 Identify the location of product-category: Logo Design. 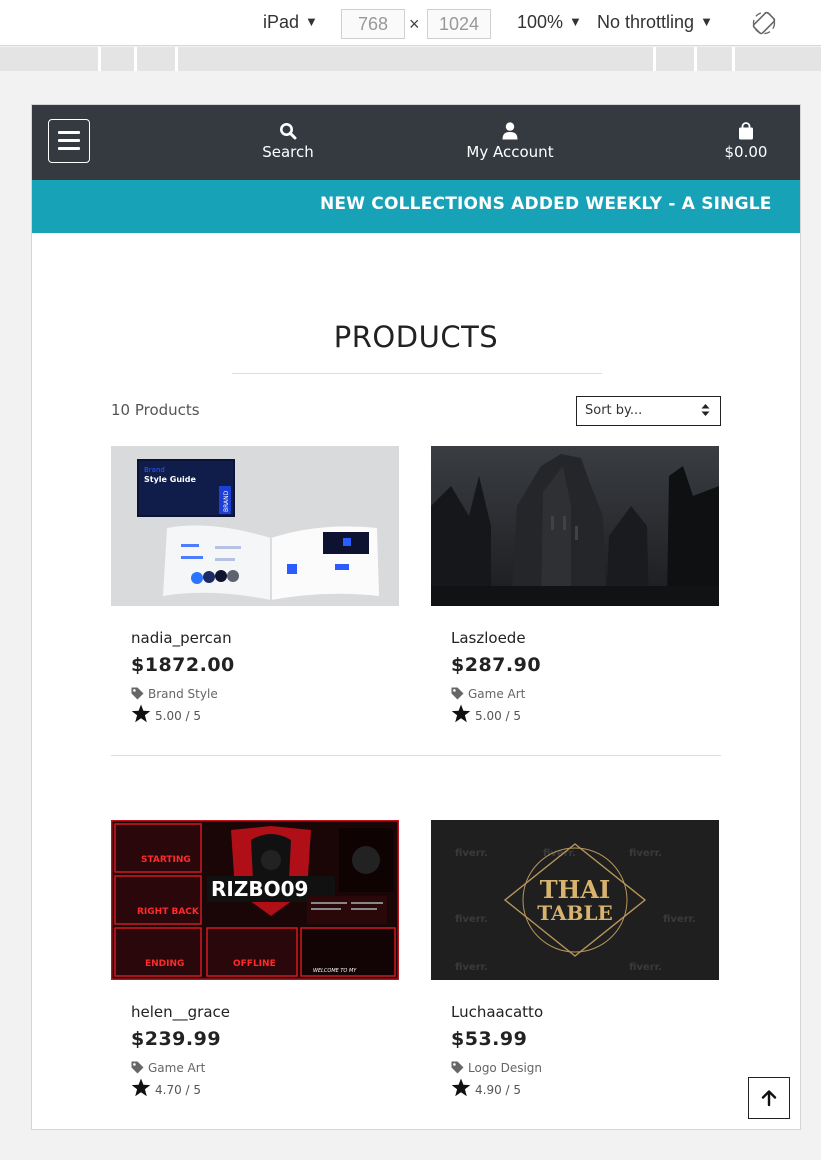
(497, 1068).